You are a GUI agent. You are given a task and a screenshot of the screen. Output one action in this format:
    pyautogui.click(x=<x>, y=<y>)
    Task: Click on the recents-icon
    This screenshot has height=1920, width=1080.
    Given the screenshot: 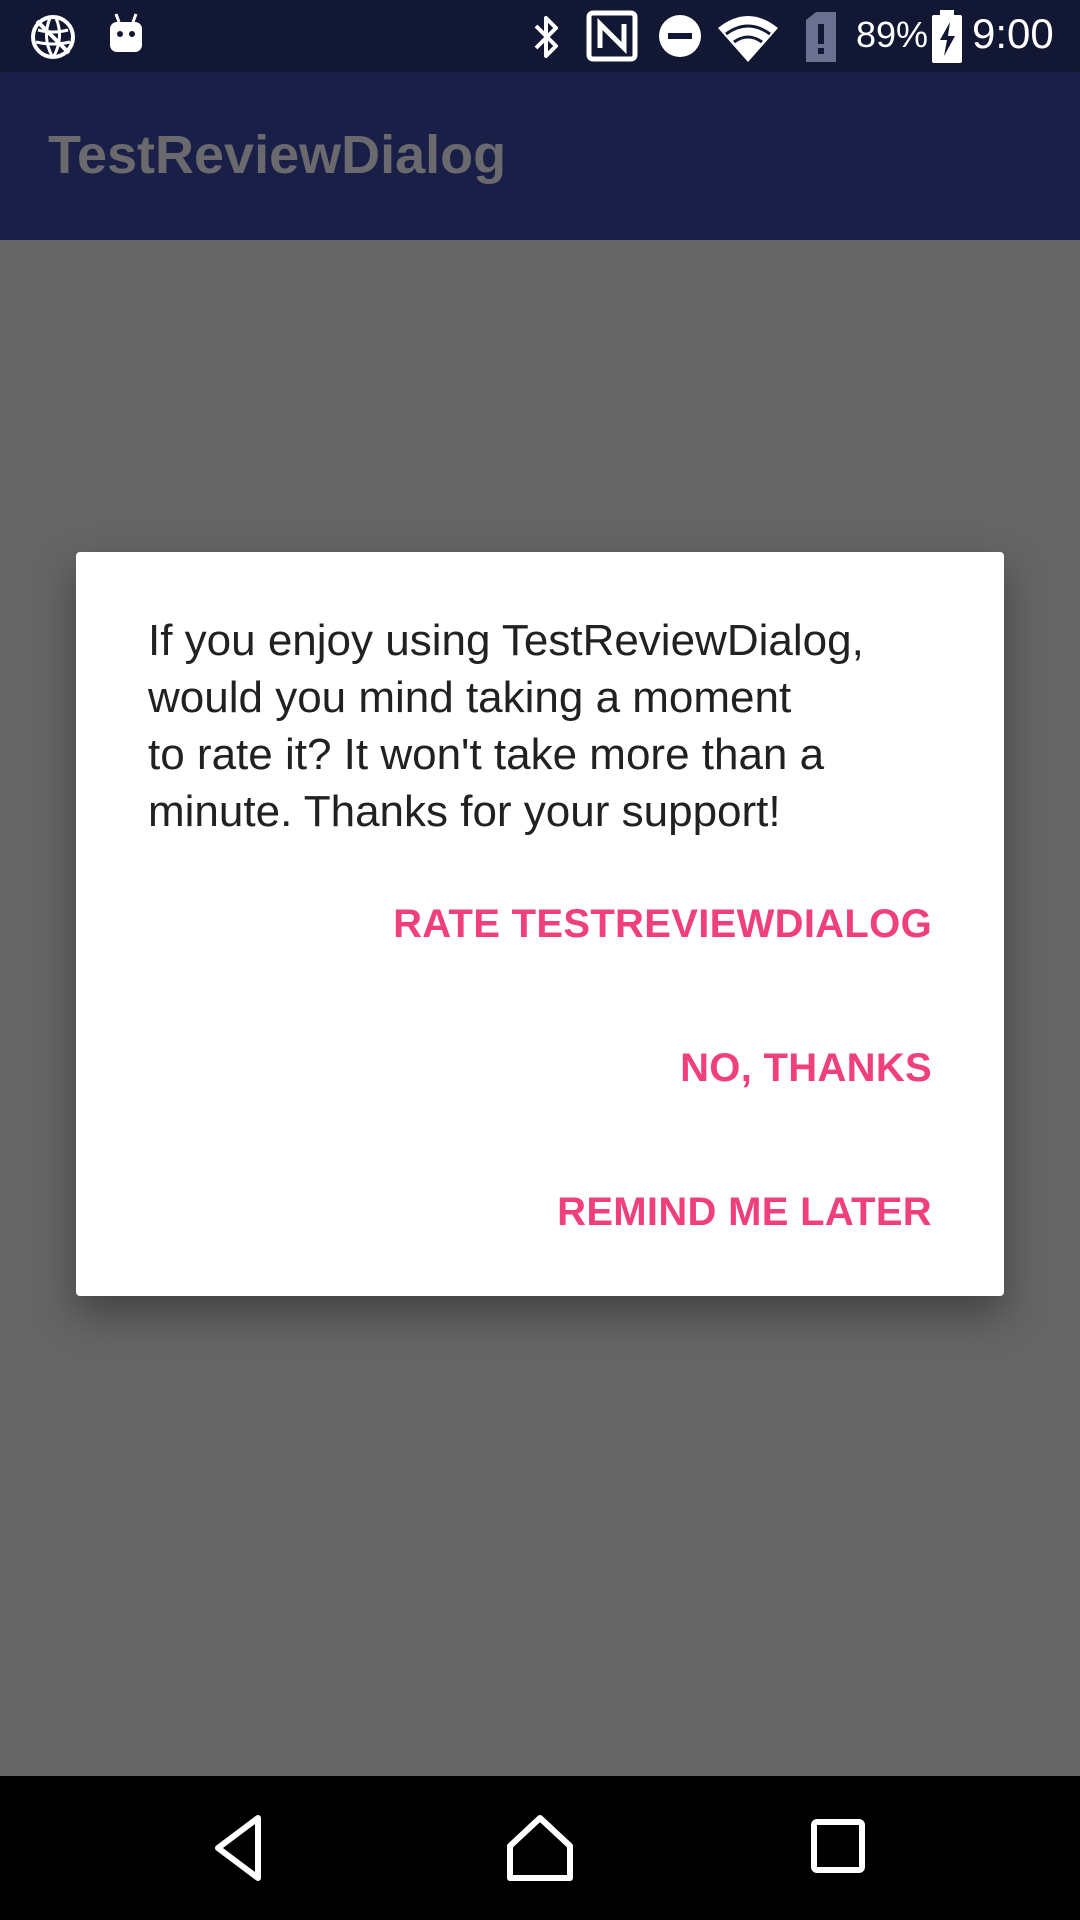 What is the action you would take?
    pyautogui.click(x=840, y=1848)
    